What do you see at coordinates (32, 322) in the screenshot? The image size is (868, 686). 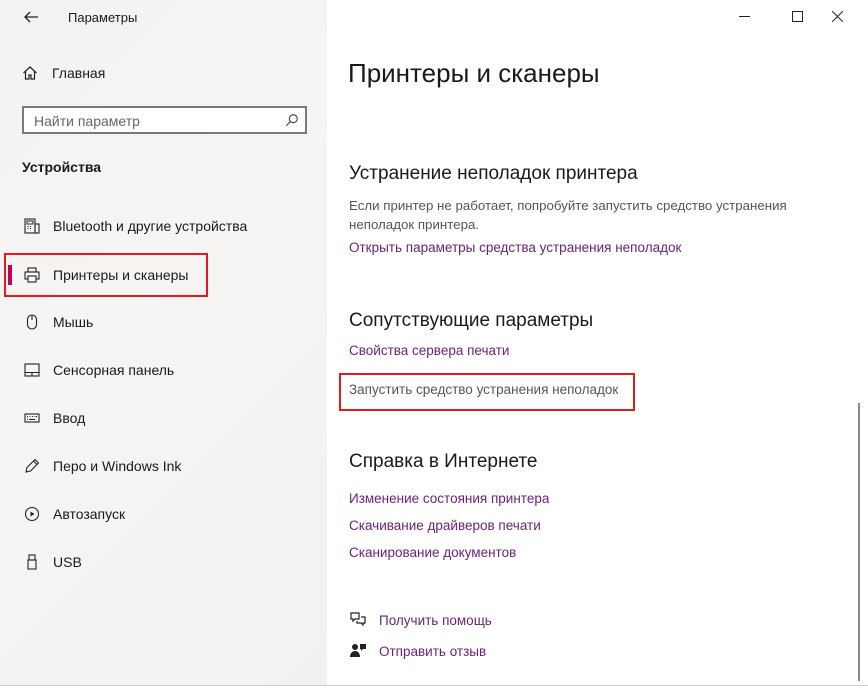 I see `mouse-icon` at bounding box center [32, 322].